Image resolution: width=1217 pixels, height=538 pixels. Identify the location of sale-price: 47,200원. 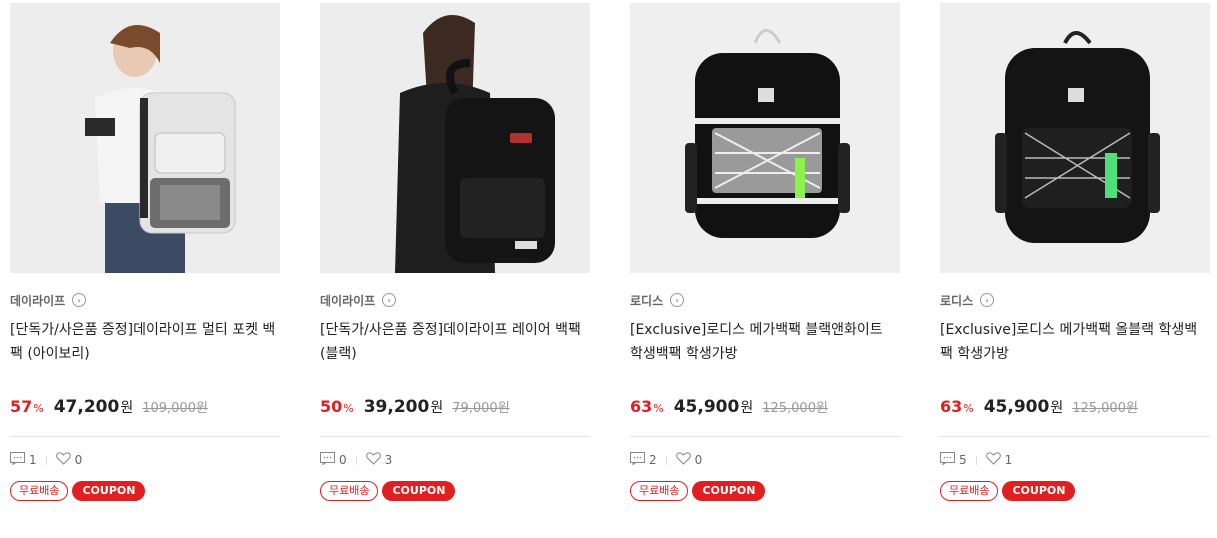
(93, 407).